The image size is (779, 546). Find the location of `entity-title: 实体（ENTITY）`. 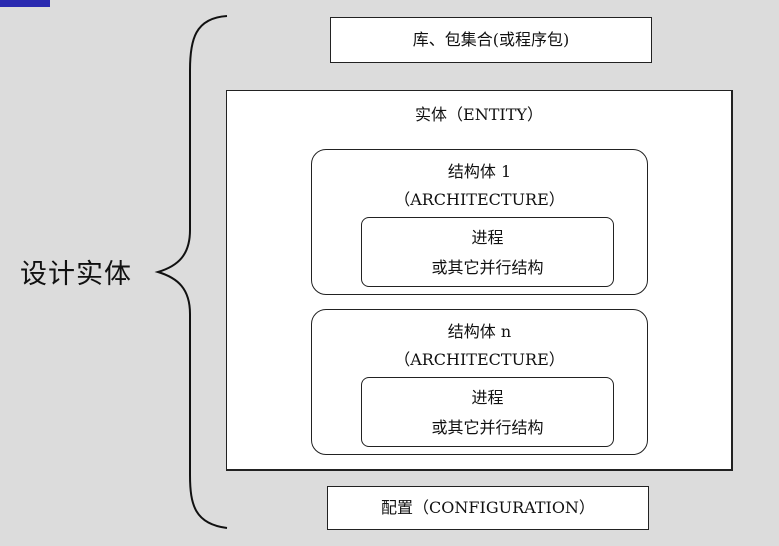

entity-title: 实体（ENTITY） is located at coordinates (479, 114).